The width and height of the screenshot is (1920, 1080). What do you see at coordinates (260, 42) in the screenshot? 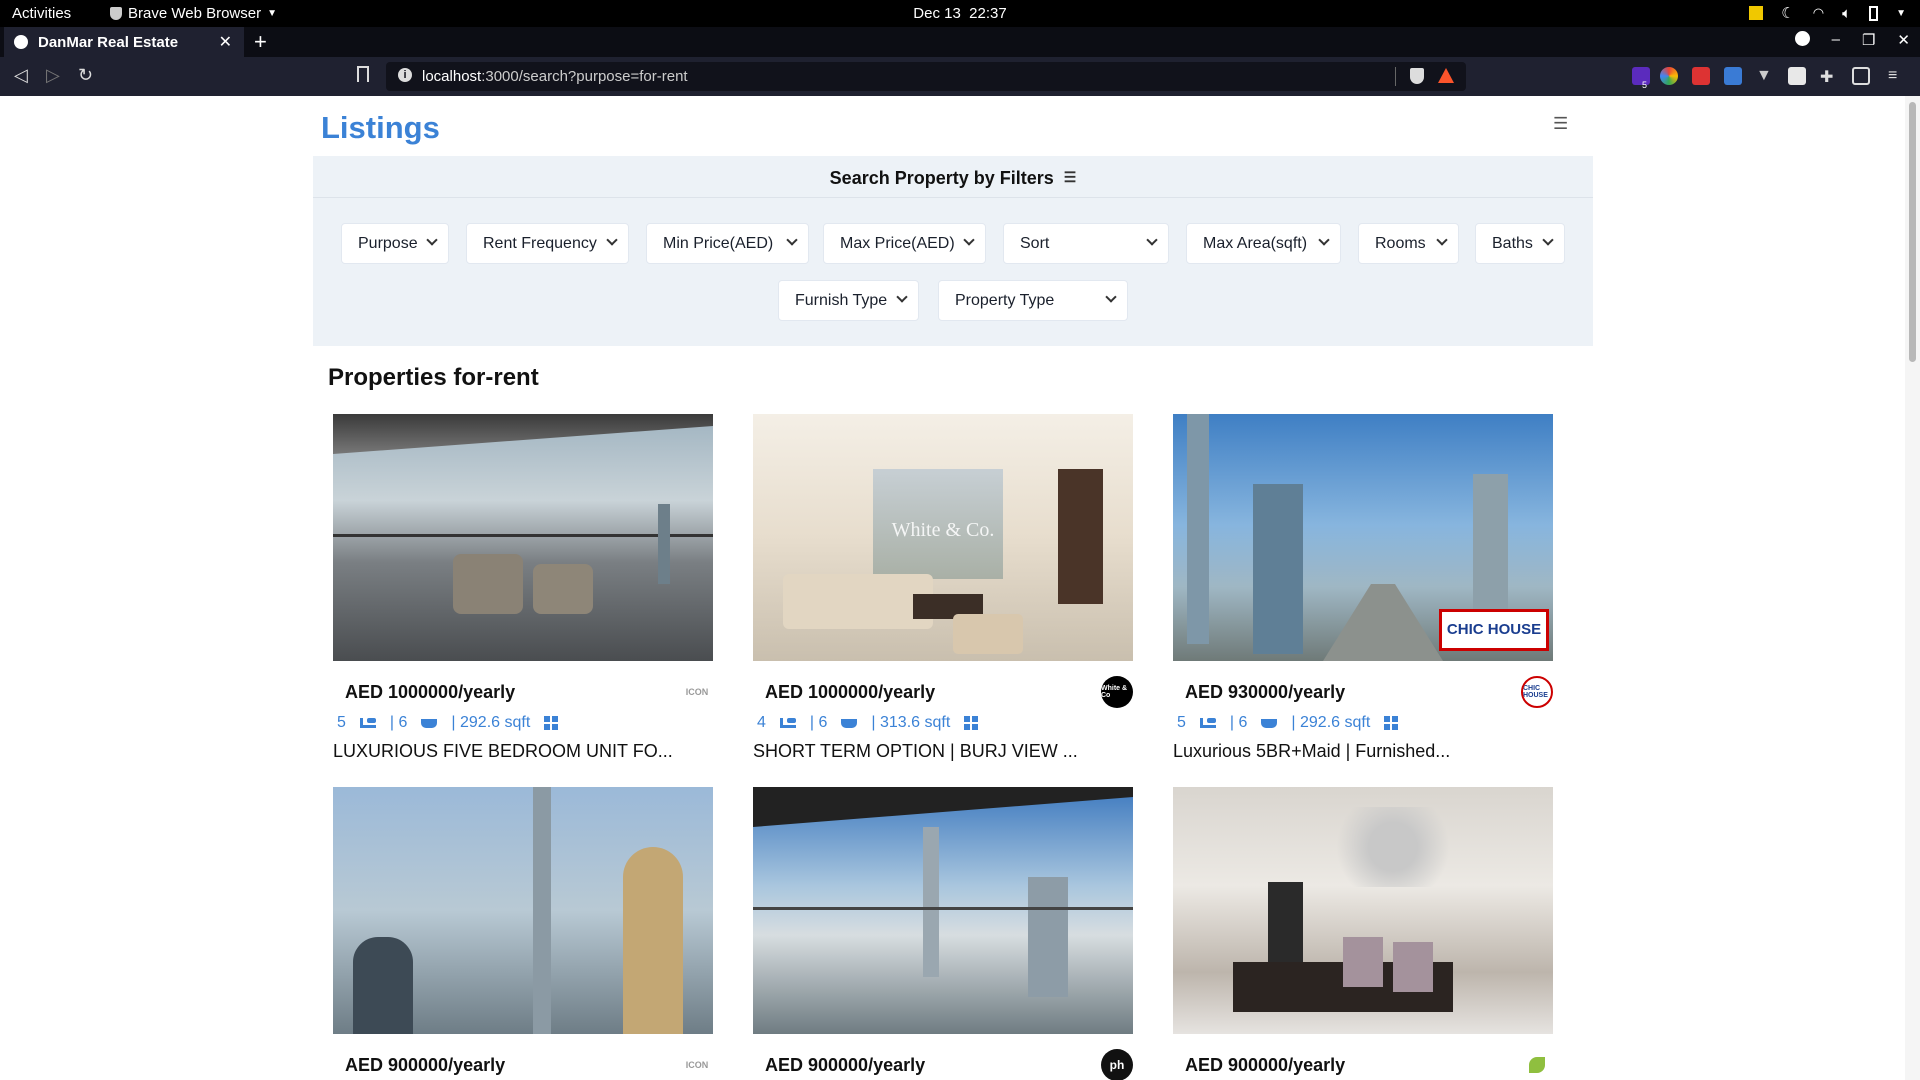
I see `new-tab-button: +` at bounding box center [260, 42].